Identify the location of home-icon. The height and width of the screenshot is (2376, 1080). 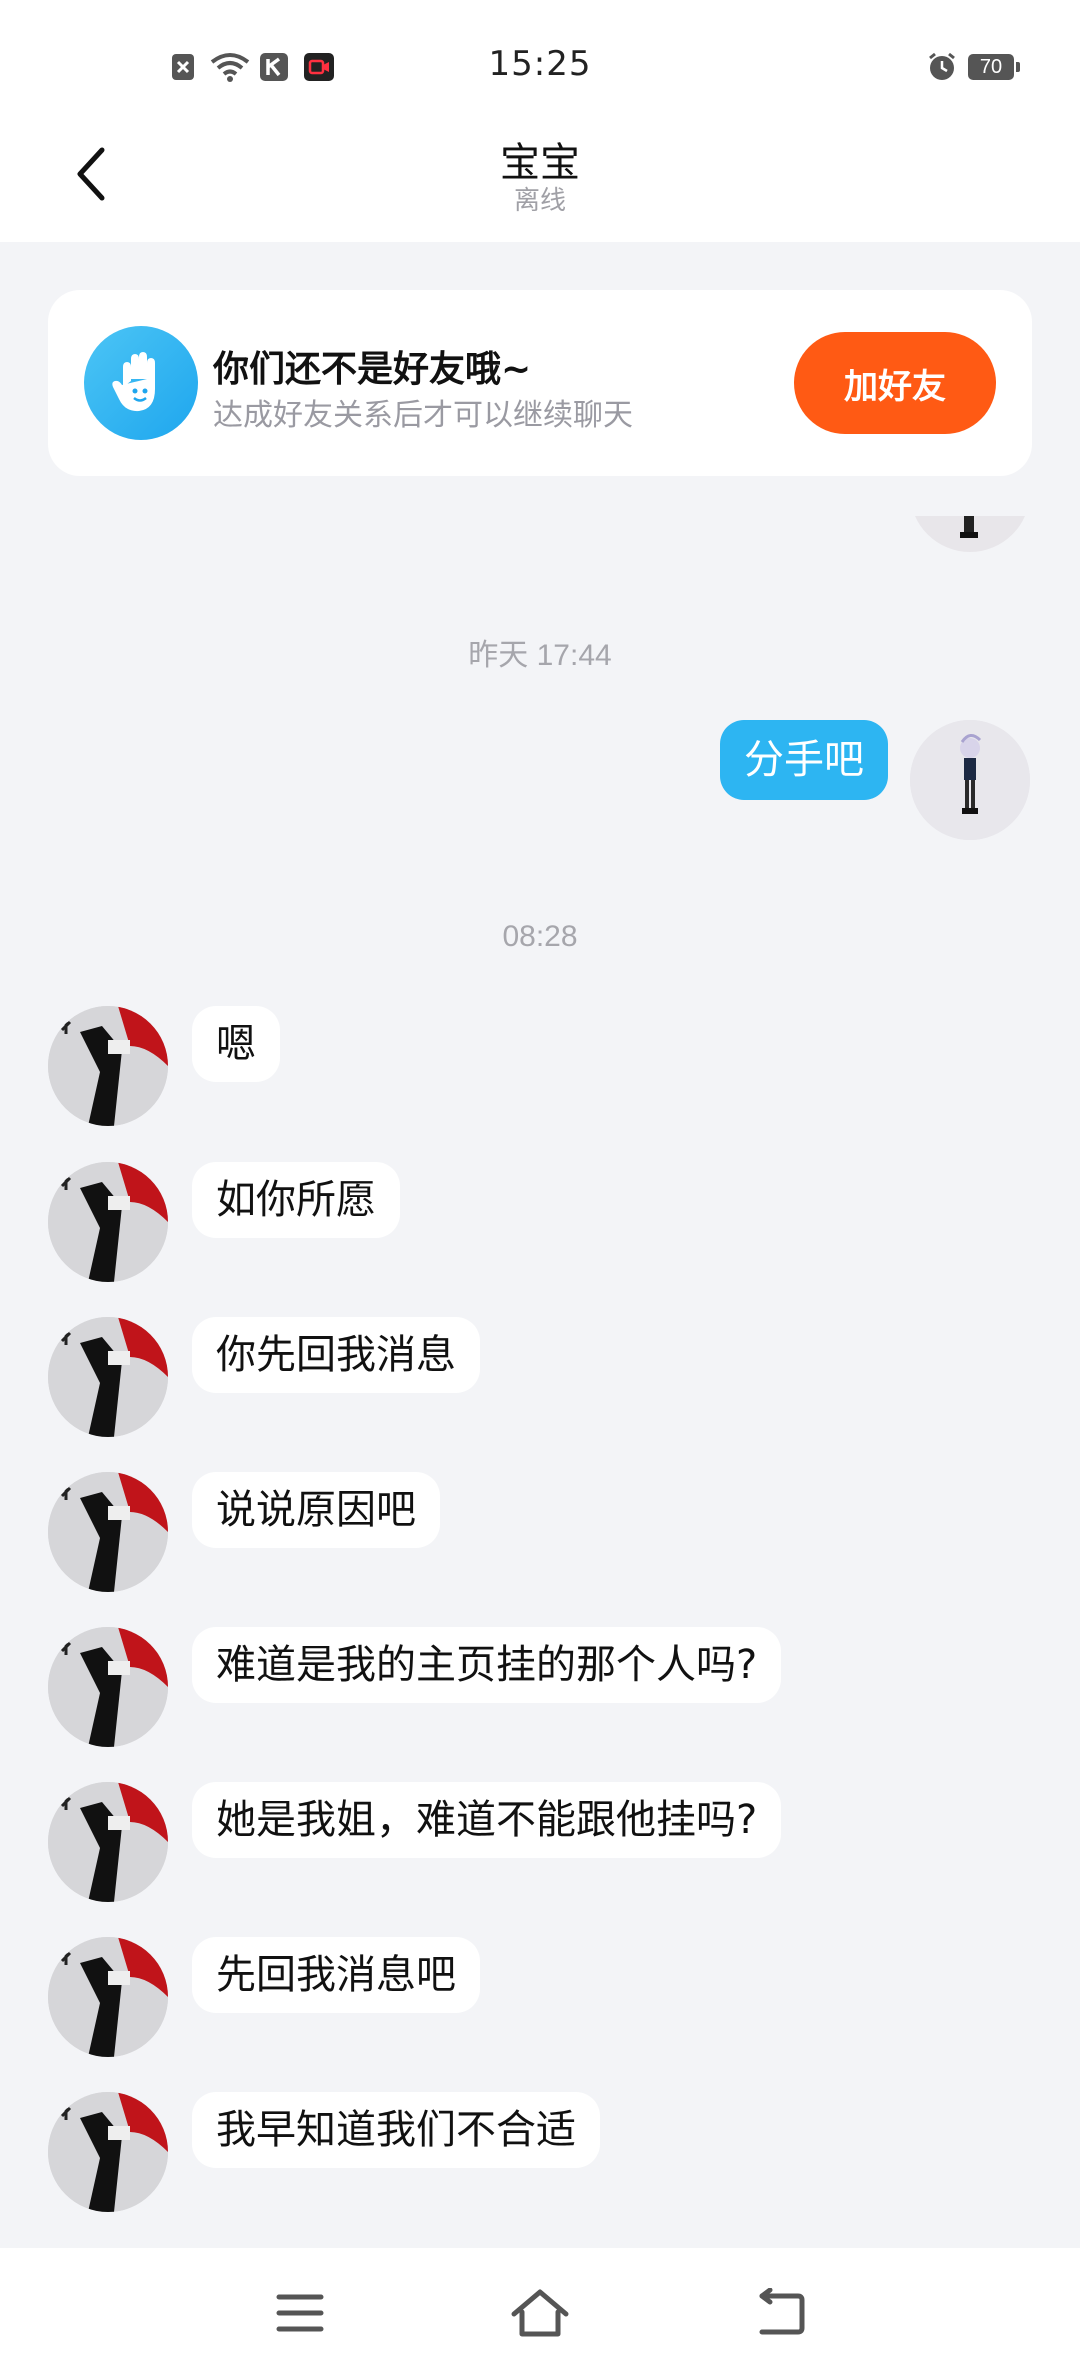
(540, 2313).